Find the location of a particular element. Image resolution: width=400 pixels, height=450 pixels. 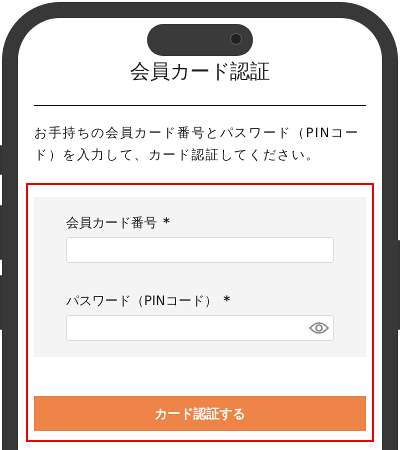

page-title: 会員カード認証 is located at coordinates (200, 71).